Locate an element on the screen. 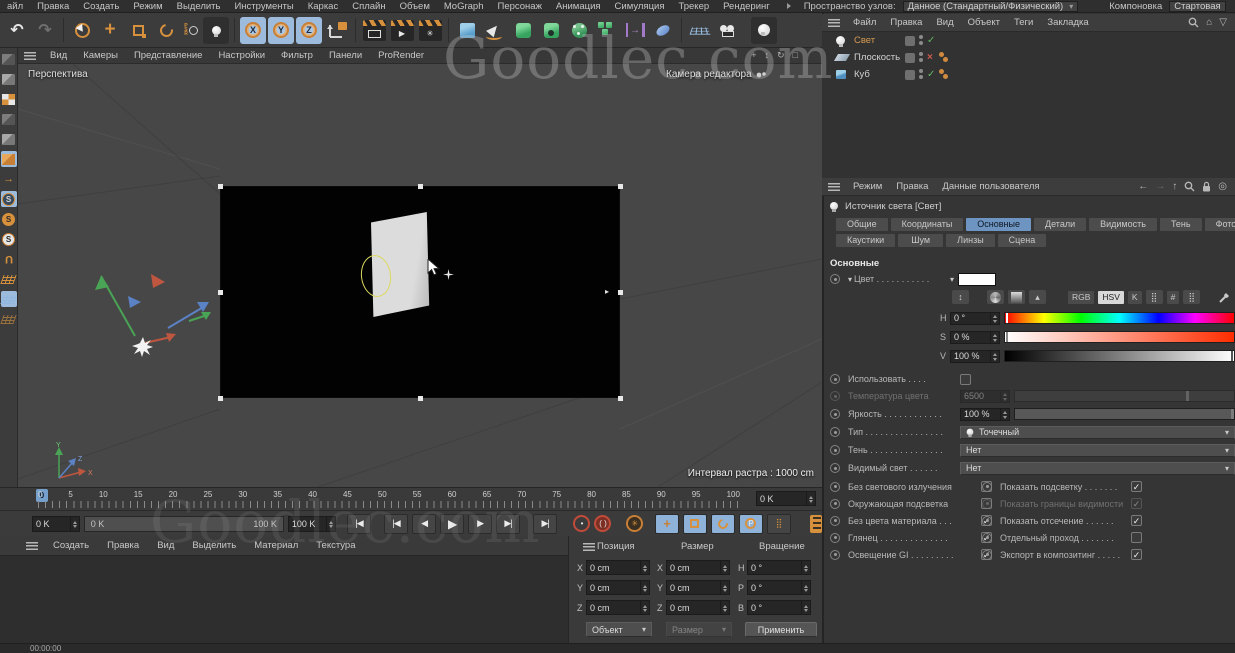  pos-y-field: 0 cm is located at coordinates (618, 587).